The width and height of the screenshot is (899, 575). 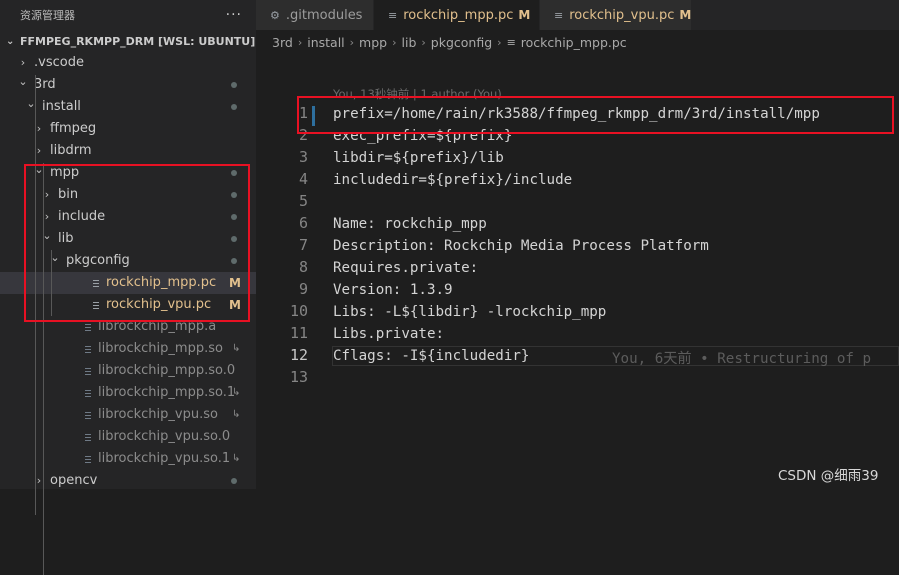 What do you see at coordinates (167, 392) in the screenshot?
I see `tree-item-label: librockchip_mpp.so.1` at bounding box center [167, 392].